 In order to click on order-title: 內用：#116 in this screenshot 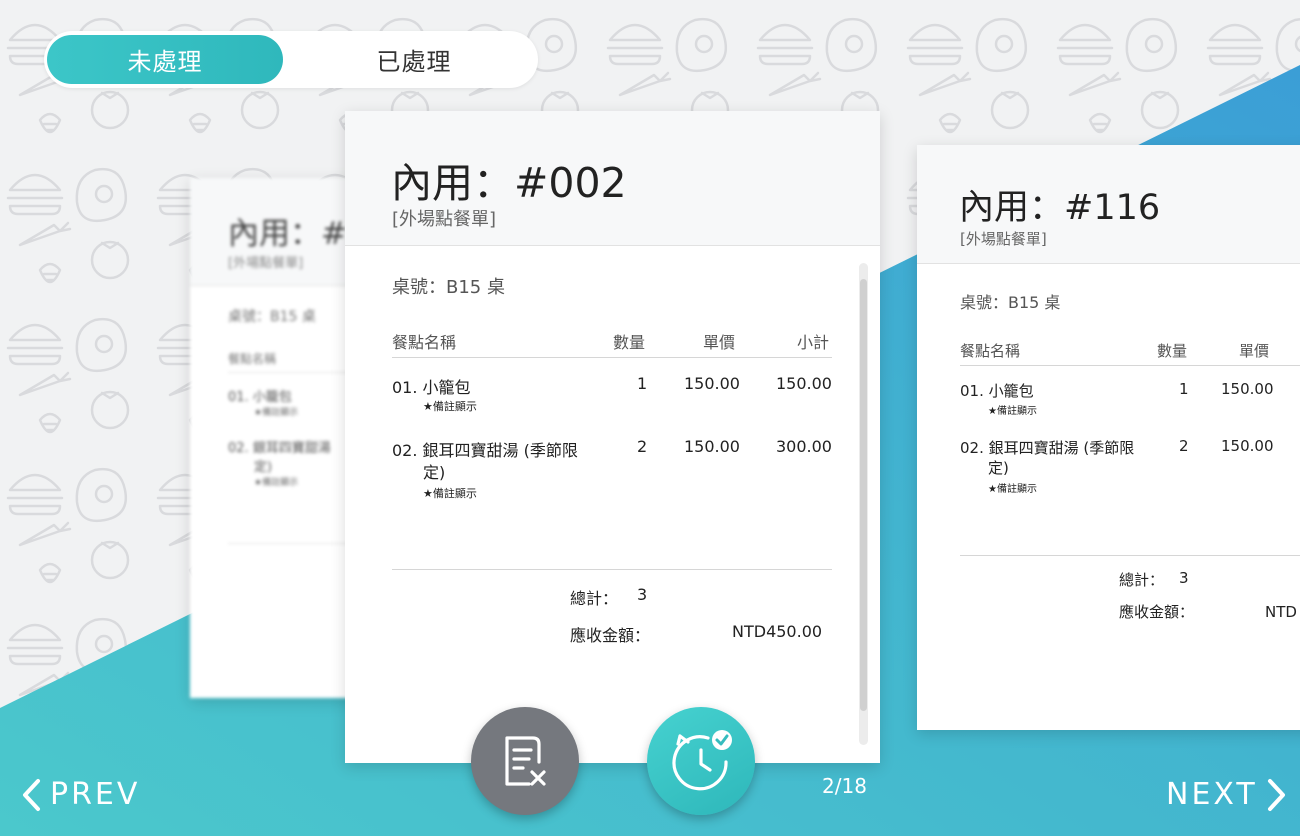, I will do `click(1060, 208)`.